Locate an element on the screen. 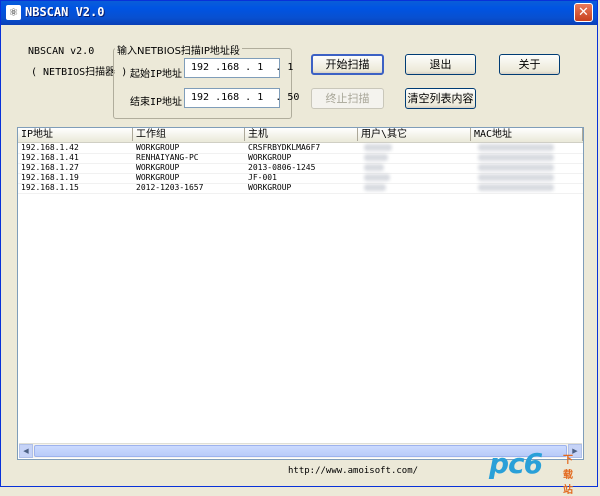  end-ip-label: 结束IP地址 is located at coordinates (156, 102).